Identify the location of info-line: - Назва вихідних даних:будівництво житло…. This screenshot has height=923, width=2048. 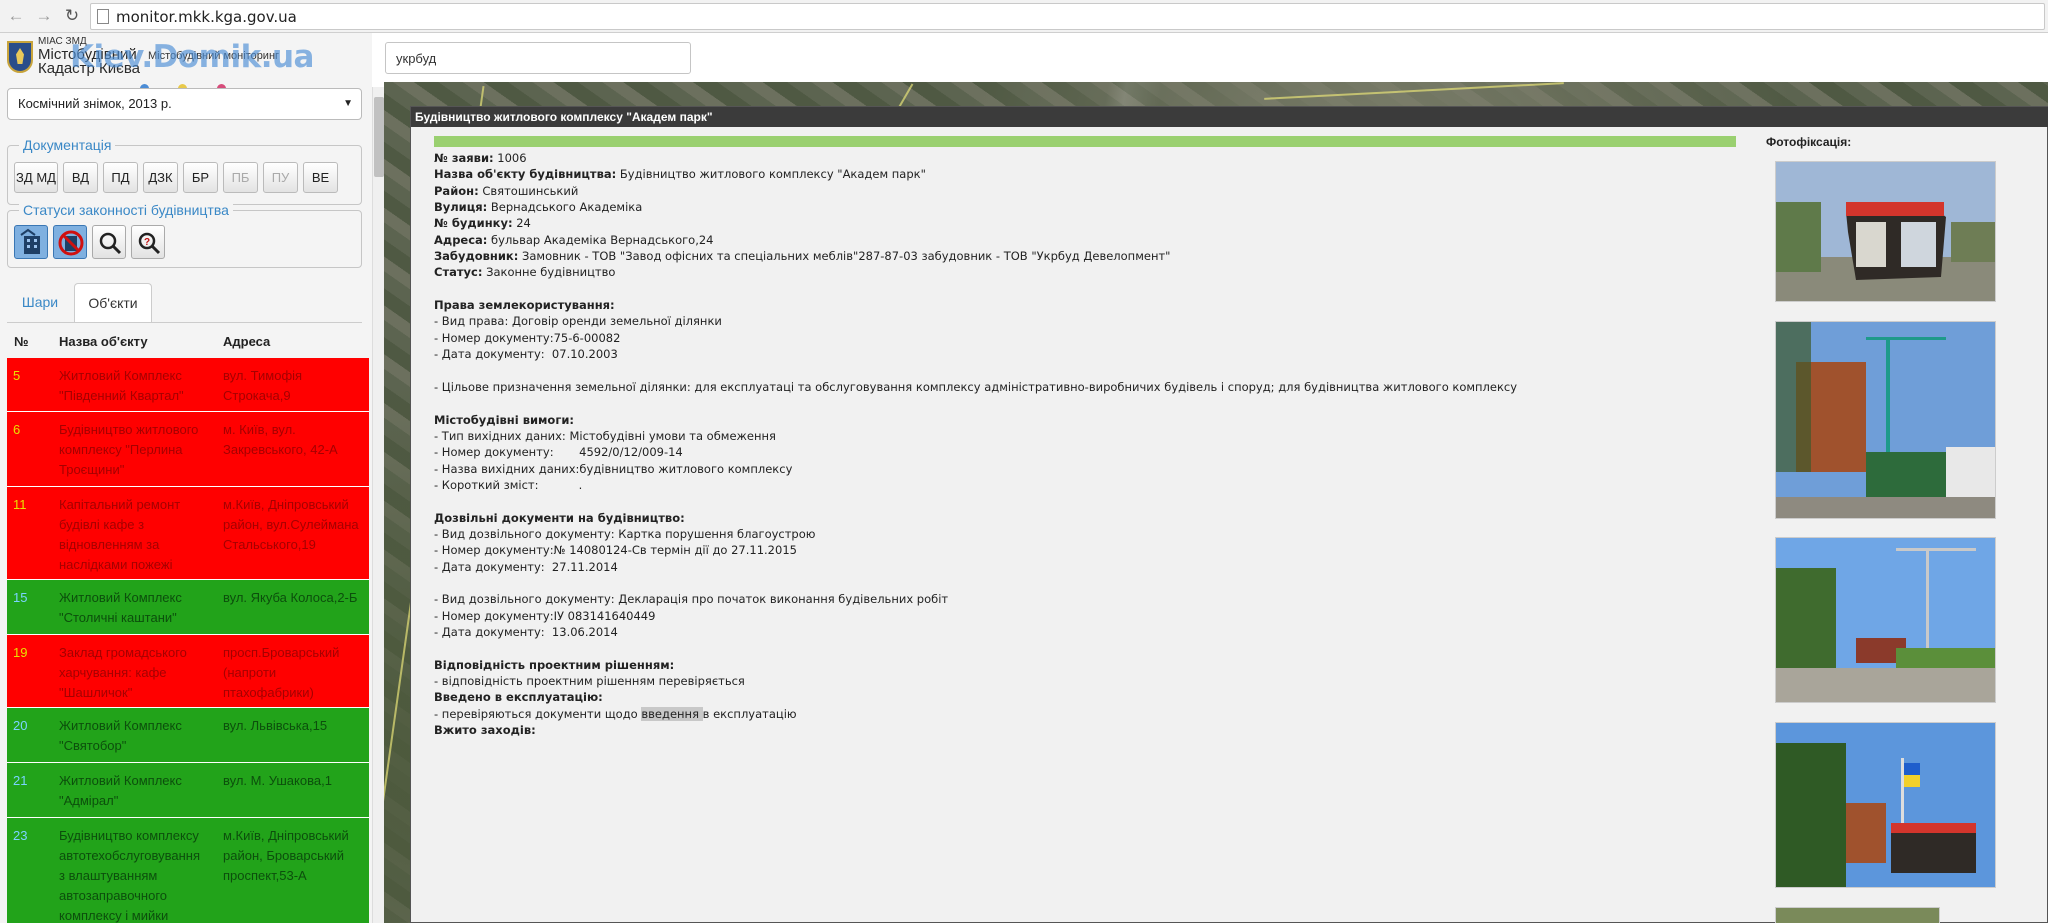
(1074, 469).